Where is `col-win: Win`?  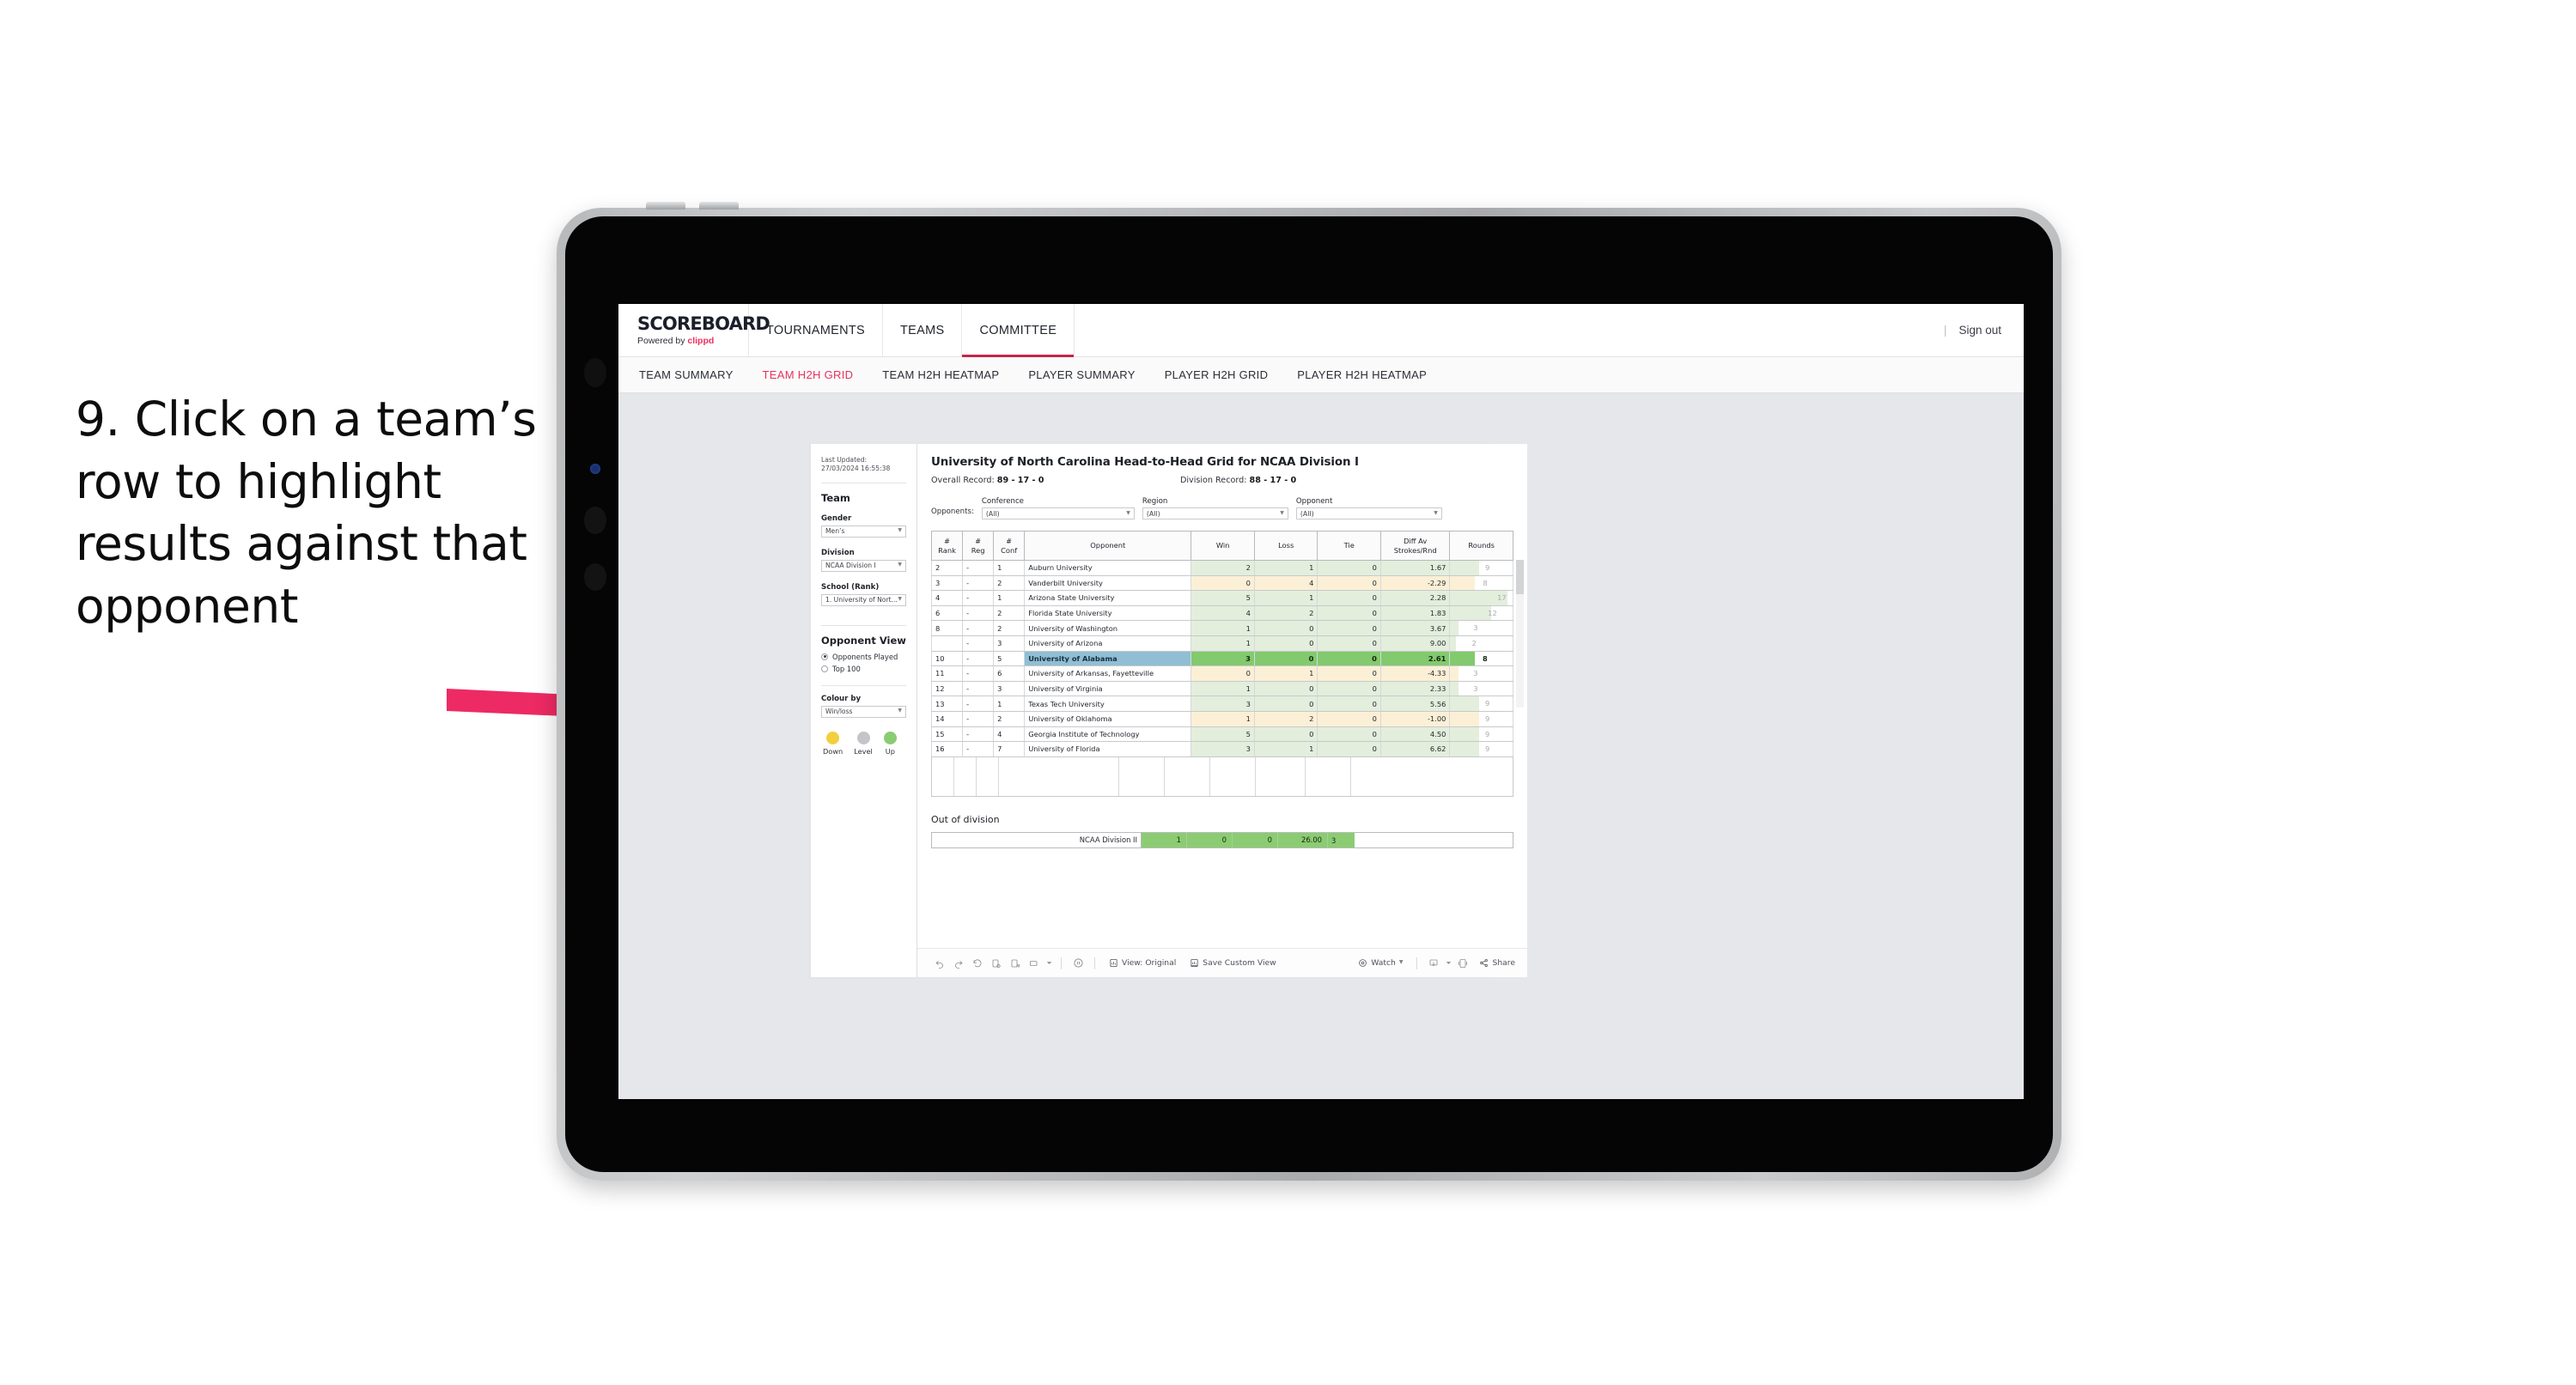
col-win: Win is located at coordinates (1223, 546).